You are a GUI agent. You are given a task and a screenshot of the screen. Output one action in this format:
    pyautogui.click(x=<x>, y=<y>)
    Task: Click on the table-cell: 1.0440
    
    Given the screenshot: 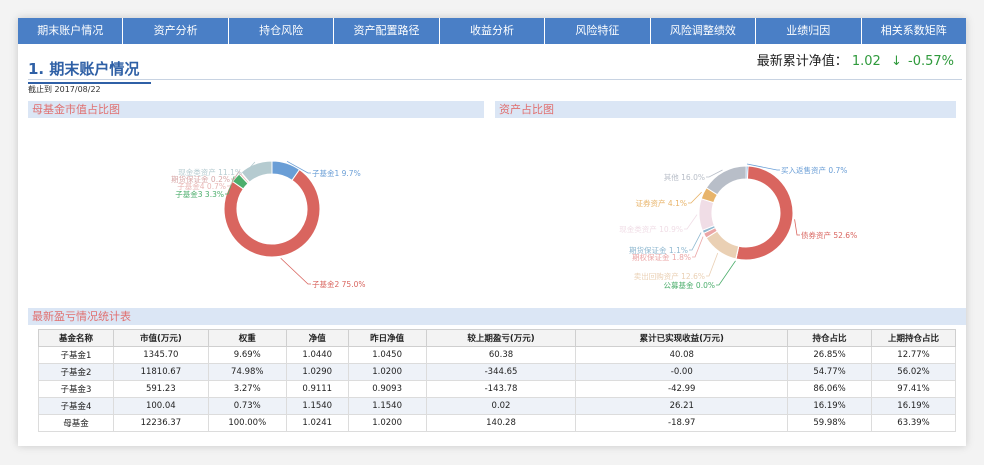 What is the action you would take?
    pyautogui.click(x=317, y=355)
    